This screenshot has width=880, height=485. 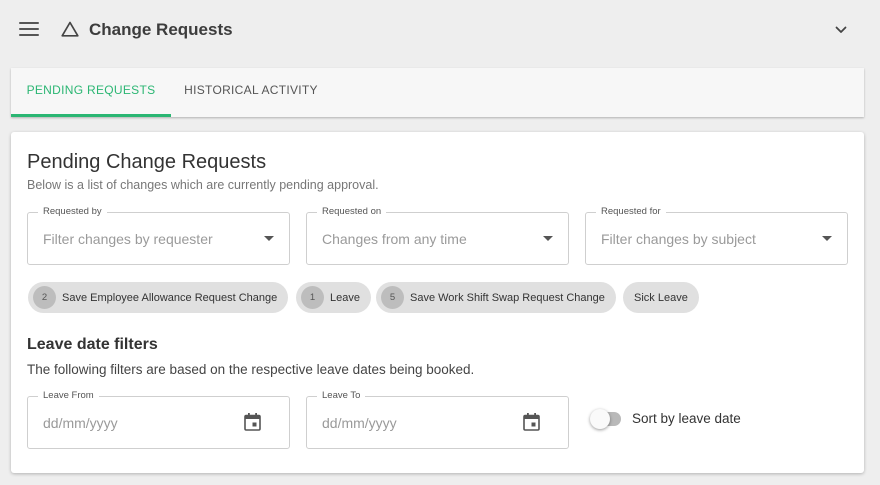 What do you see at coordinates (600, 419) in the screenshot?
I see `toggle-knob` at bounding box center [600, 419].